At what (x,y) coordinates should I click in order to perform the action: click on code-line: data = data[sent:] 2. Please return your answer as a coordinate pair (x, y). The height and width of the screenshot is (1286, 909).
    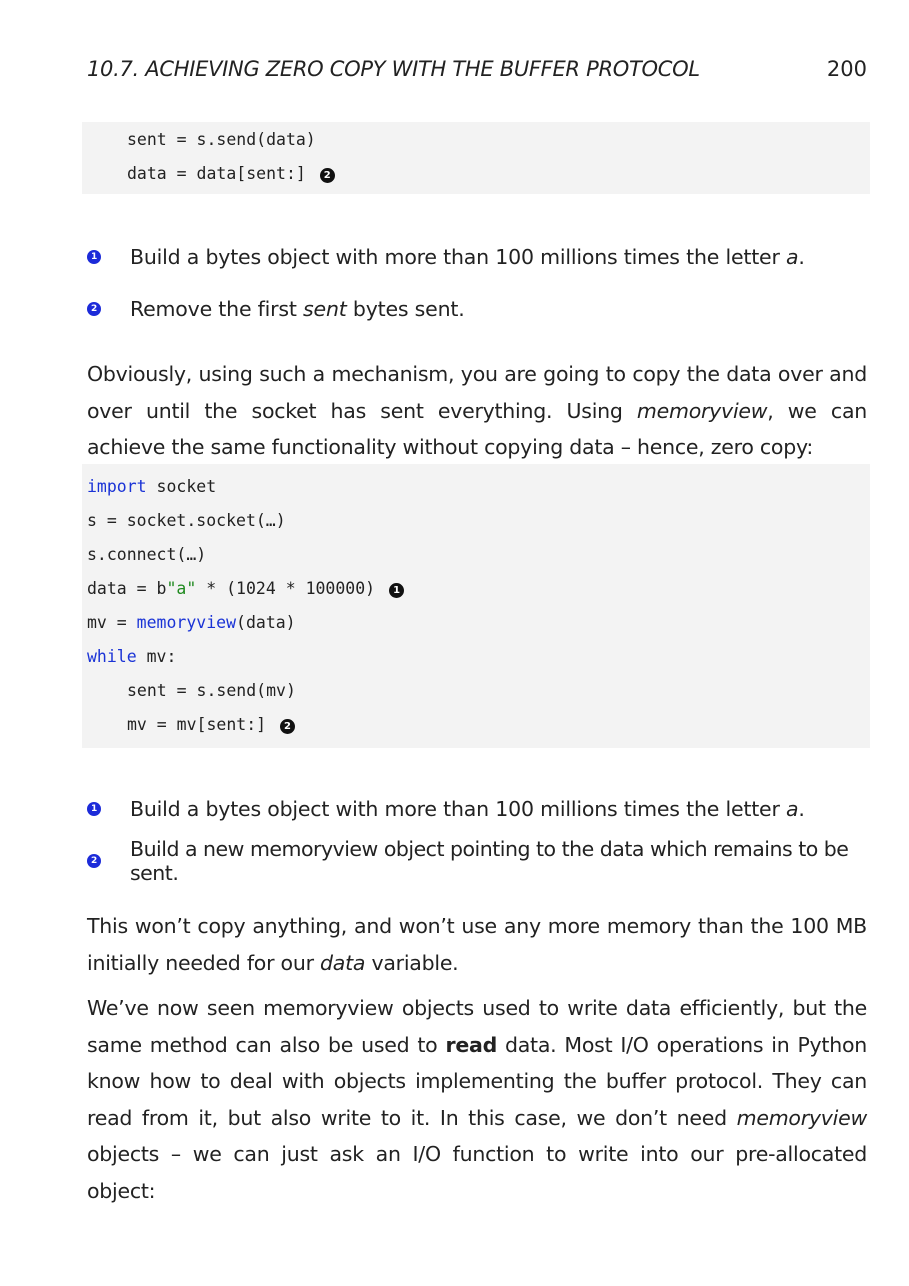
    Looking at the image, I should click on (231, 174).